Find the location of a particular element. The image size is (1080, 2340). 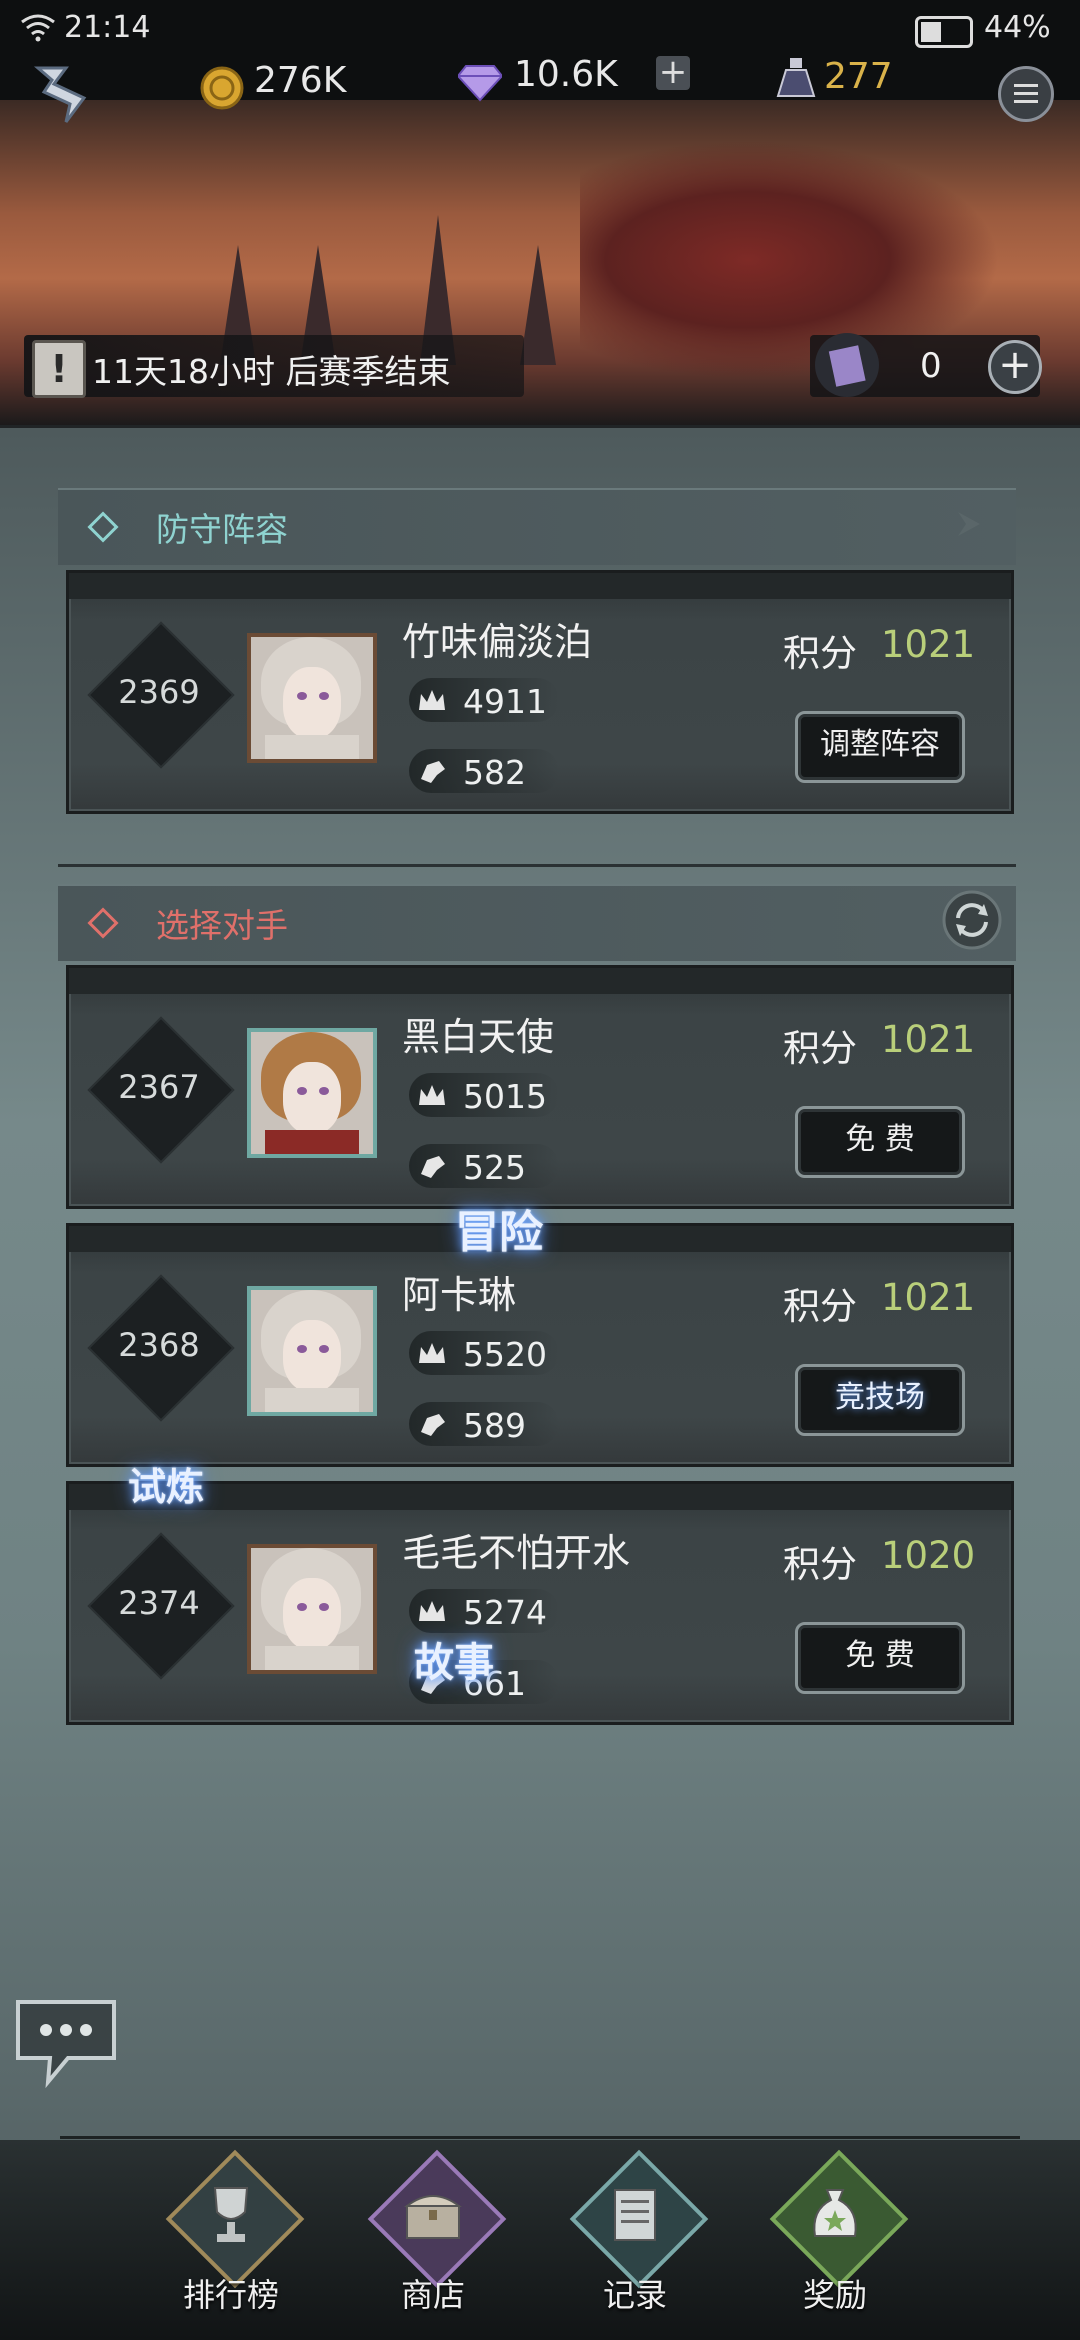

arrow-right-icon is located at coordinates (970, 524).